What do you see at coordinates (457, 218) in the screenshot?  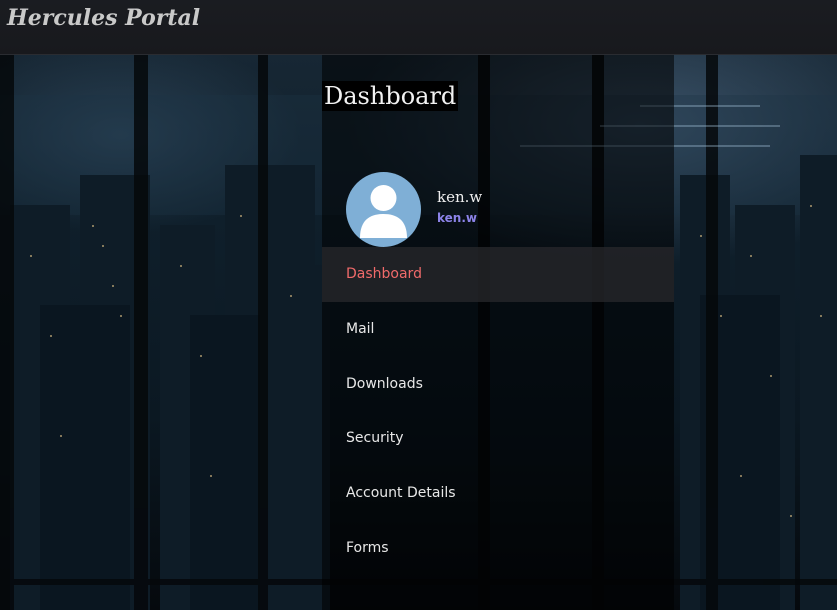 I see `user-handle-link: ken.w` at bounding box center [457, 218].